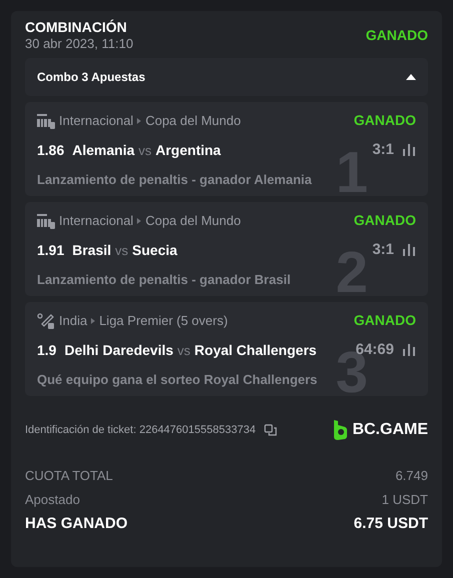 Image resolution: width=453 pixels, height=578 pixels. What do you see at coordinates (46, 350) in the screenshot?
I see `odds-label: 1.9` at bounding box center [46, 350].